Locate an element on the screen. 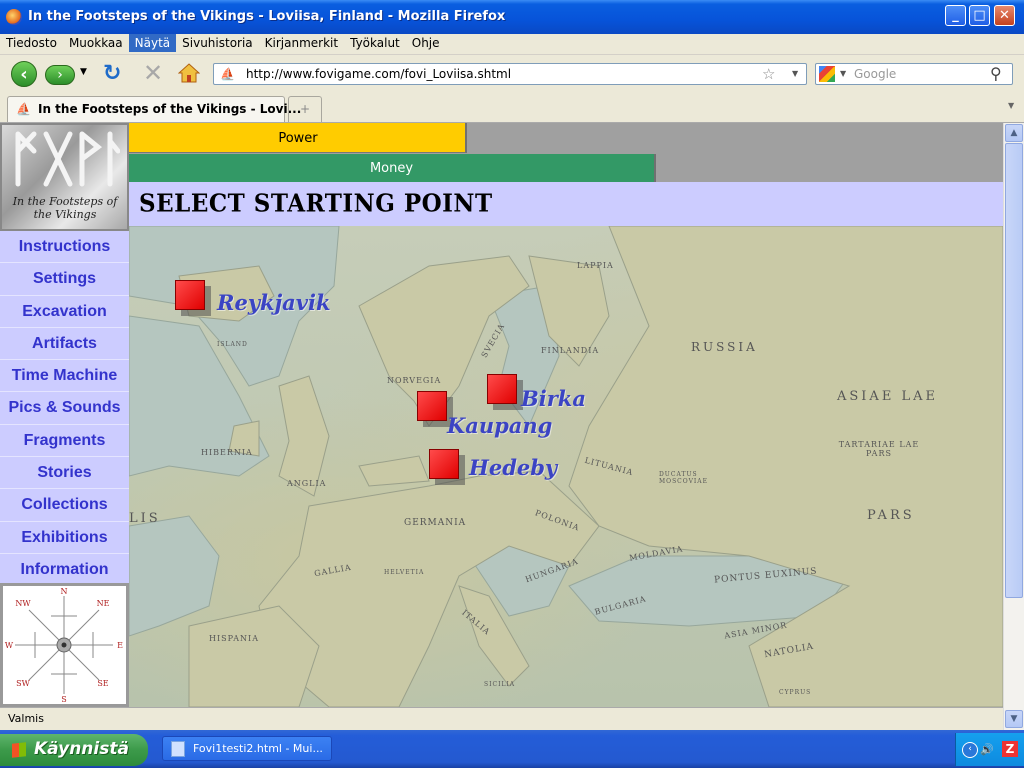  stop-icon: ✕ is located at coordinates (153, 73).